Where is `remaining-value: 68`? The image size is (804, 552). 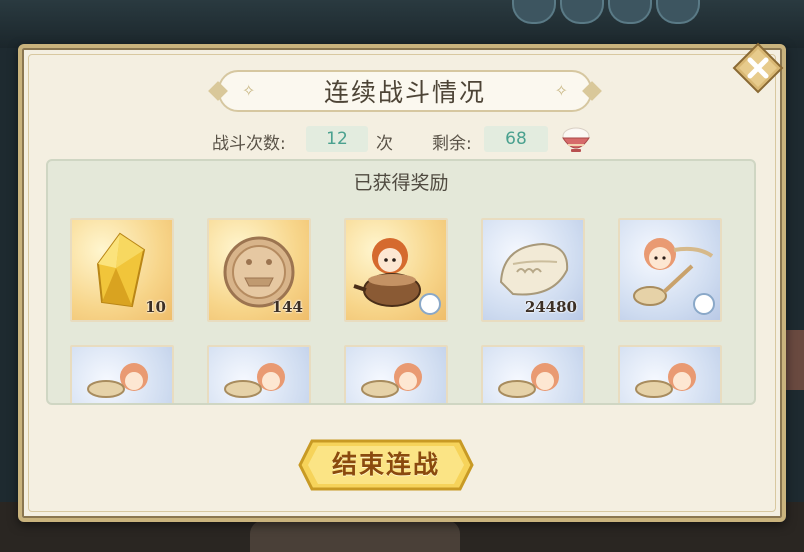 remaining-value: 68 is located at coordinates (516, 139).